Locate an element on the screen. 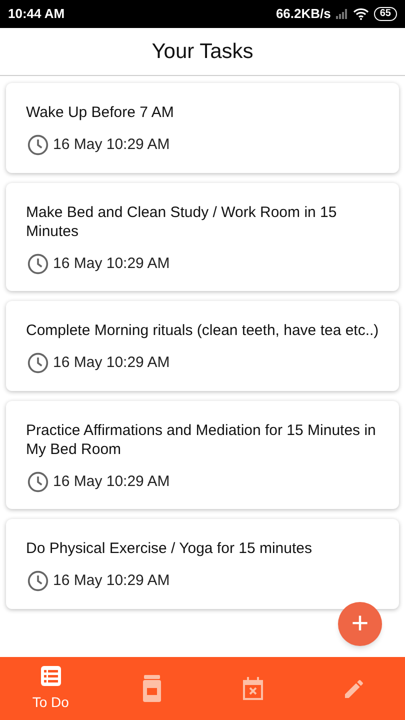 The width and height of the screenshot is (405, 720). wifi-icon is located at coordinates (360, 14).